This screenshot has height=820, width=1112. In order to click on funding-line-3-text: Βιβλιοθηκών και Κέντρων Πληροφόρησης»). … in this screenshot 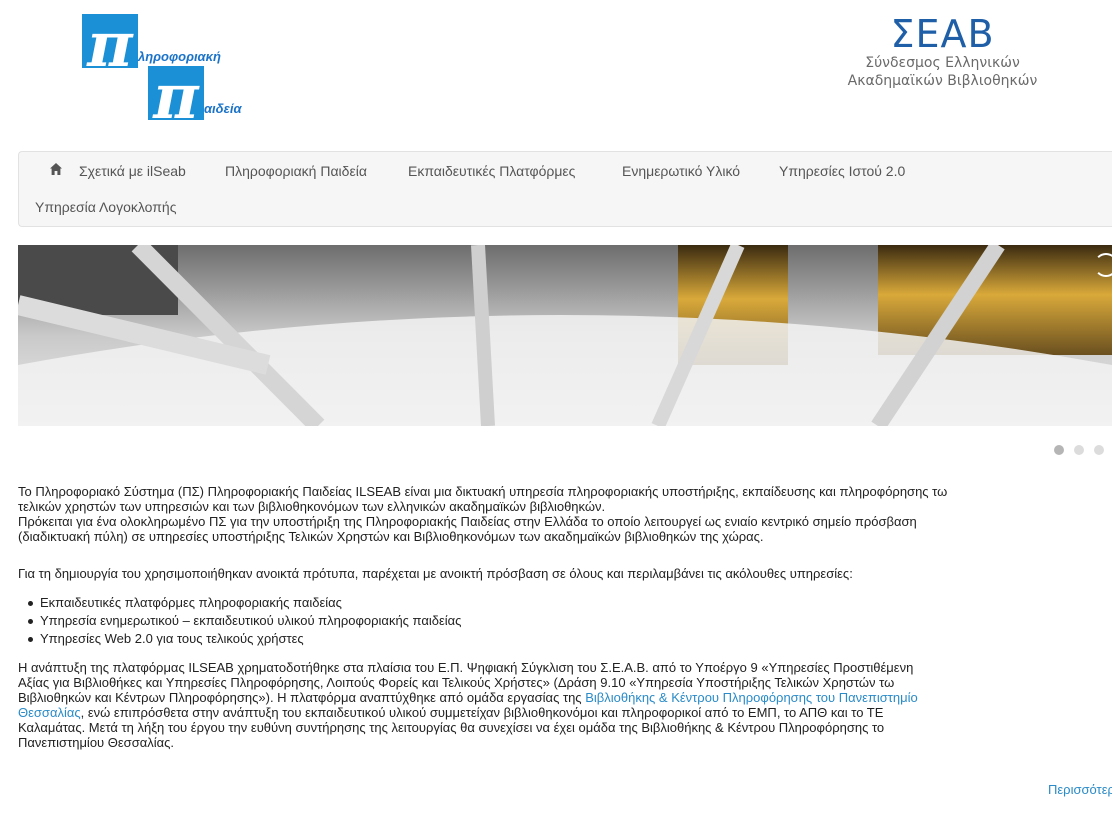, I will do `click(302, 697)`.